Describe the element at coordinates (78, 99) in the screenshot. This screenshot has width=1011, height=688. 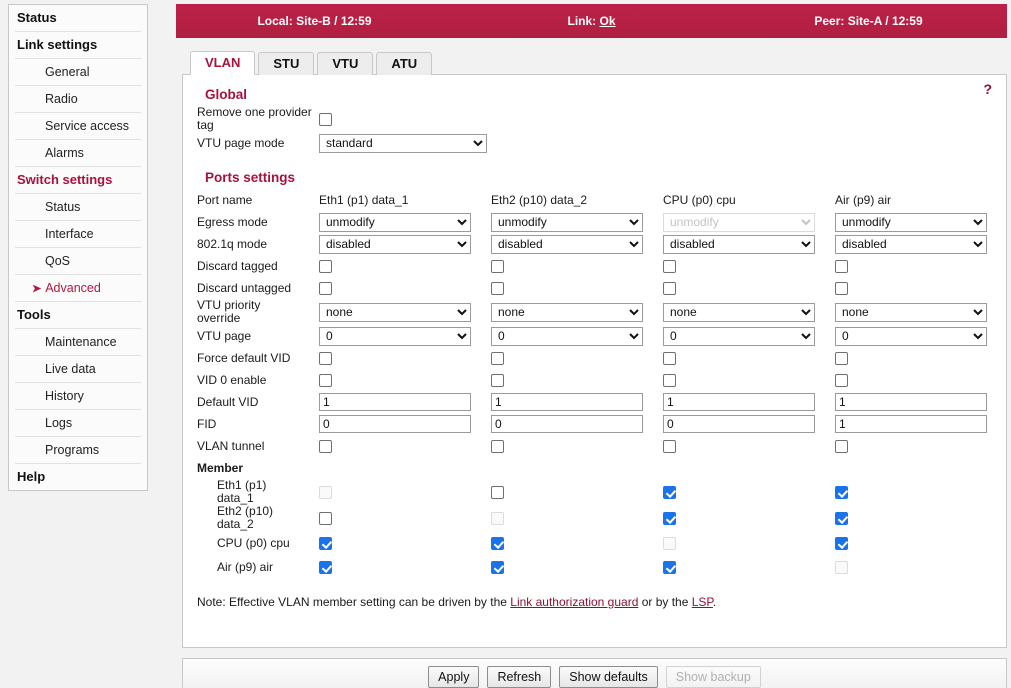
I see `sidebar-item-radio: Radio` at that location.